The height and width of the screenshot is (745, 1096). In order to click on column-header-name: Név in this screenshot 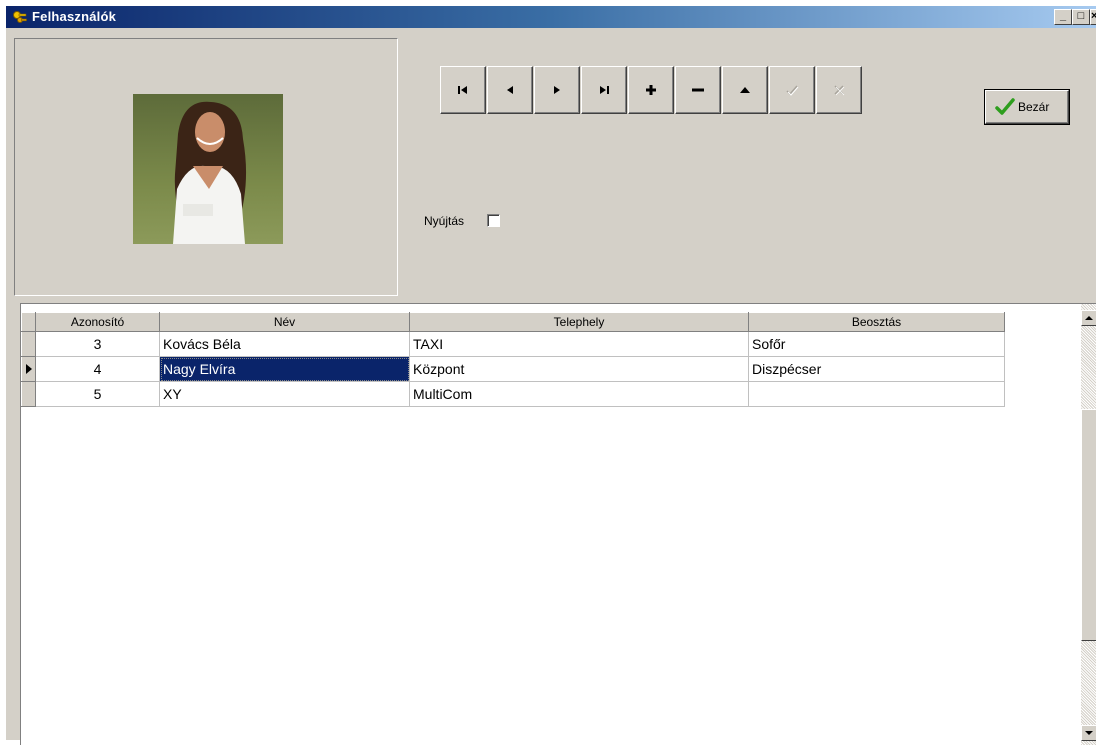, I will do `click(284, 322)`.